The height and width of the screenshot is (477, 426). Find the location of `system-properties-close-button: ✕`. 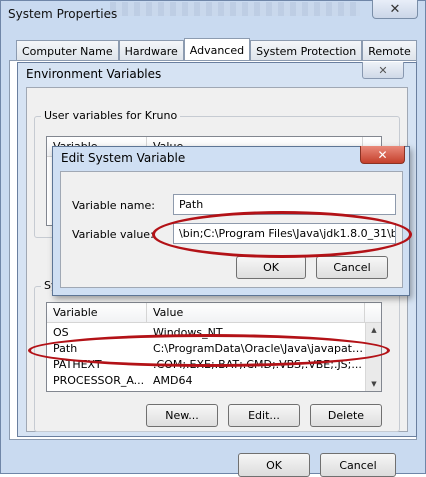

system-properties-close-button: ✕ is located at coordinates (395, 9).